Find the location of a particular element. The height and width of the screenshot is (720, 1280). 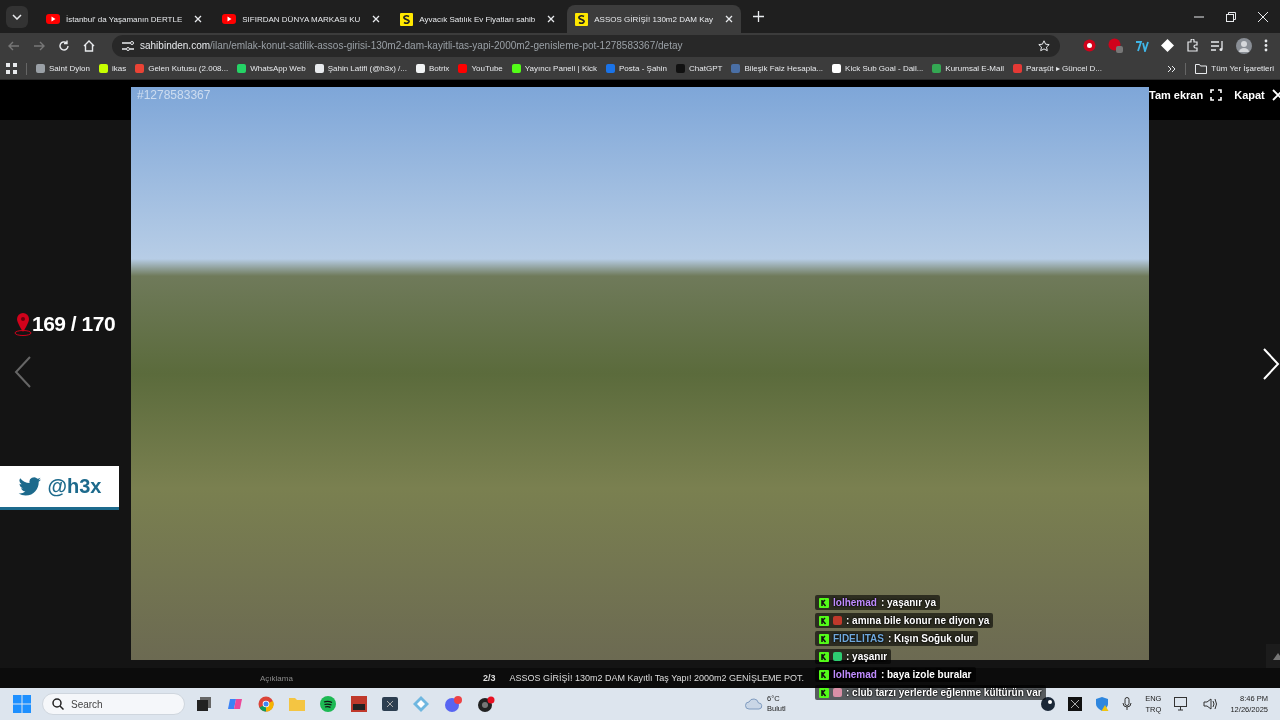

spotify-icon is located at coordinates (328, 704).